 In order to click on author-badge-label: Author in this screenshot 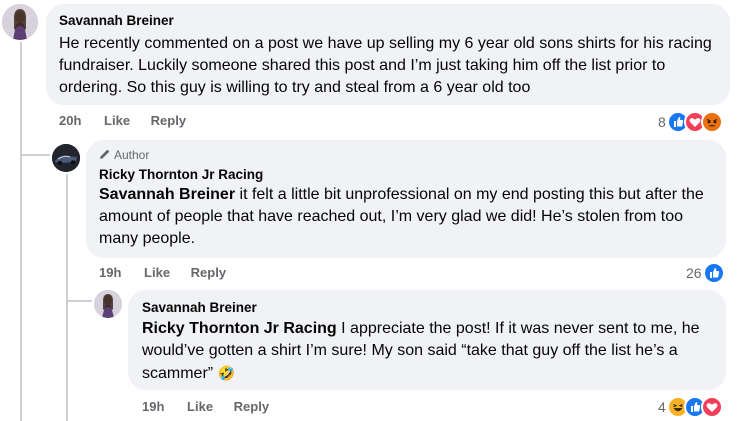, I will do `click(132, 155)`.